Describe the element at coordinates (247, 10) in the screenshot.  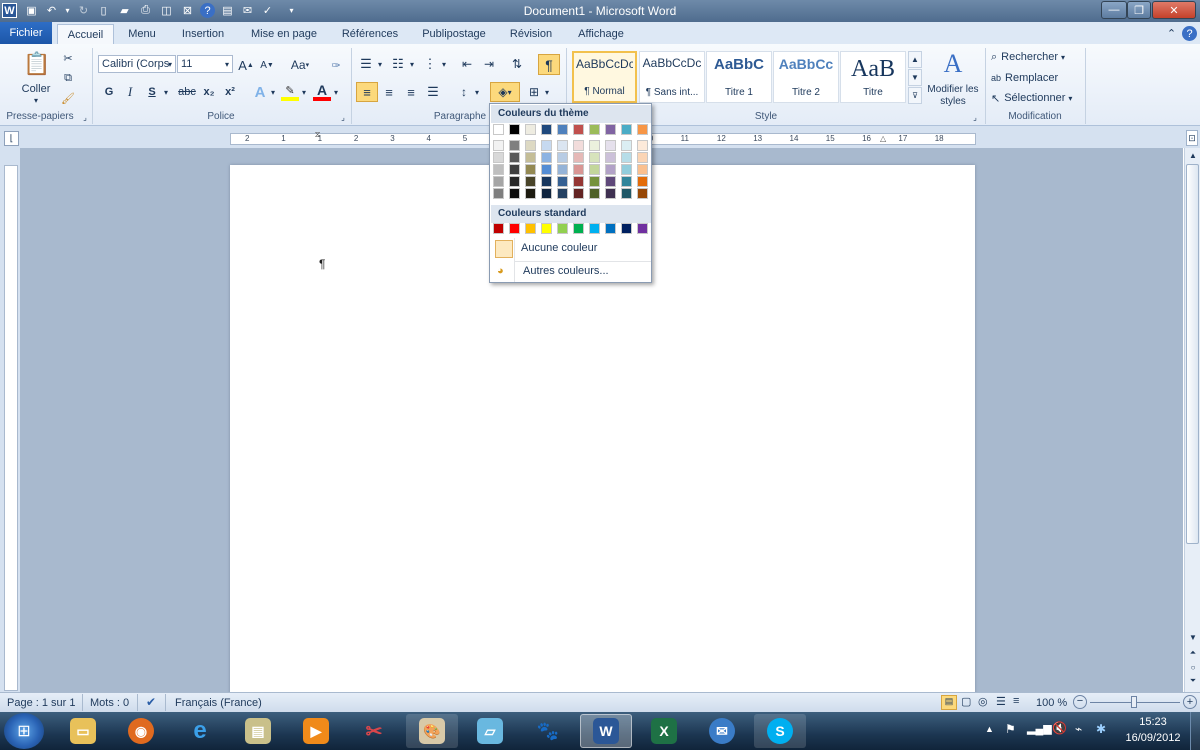
I see `email-icon: ✉` at that location.